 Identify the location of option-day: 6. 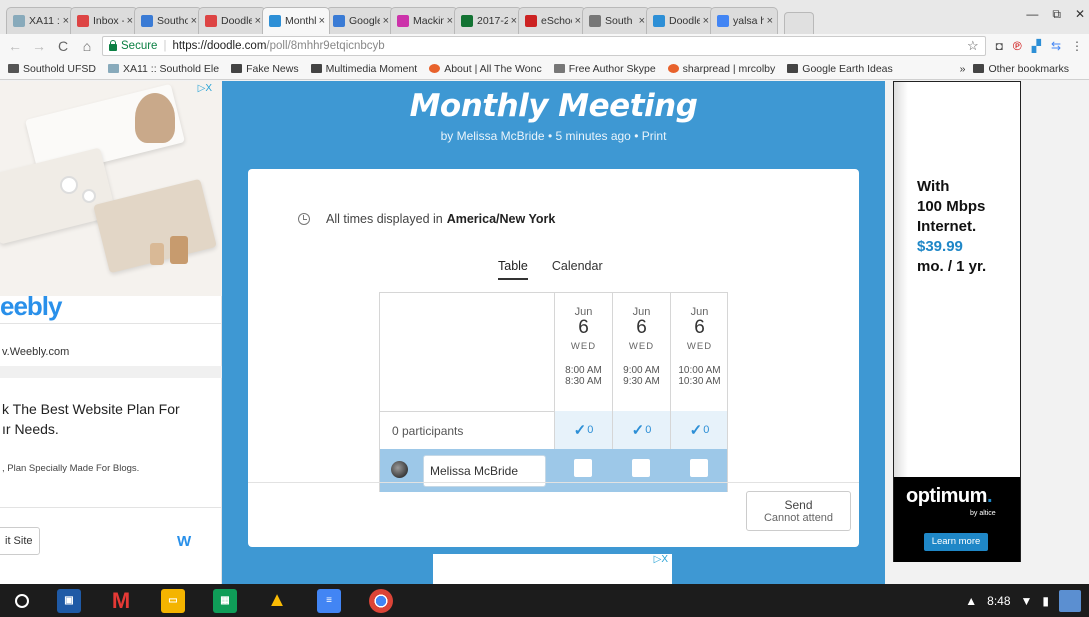
(641, 327).